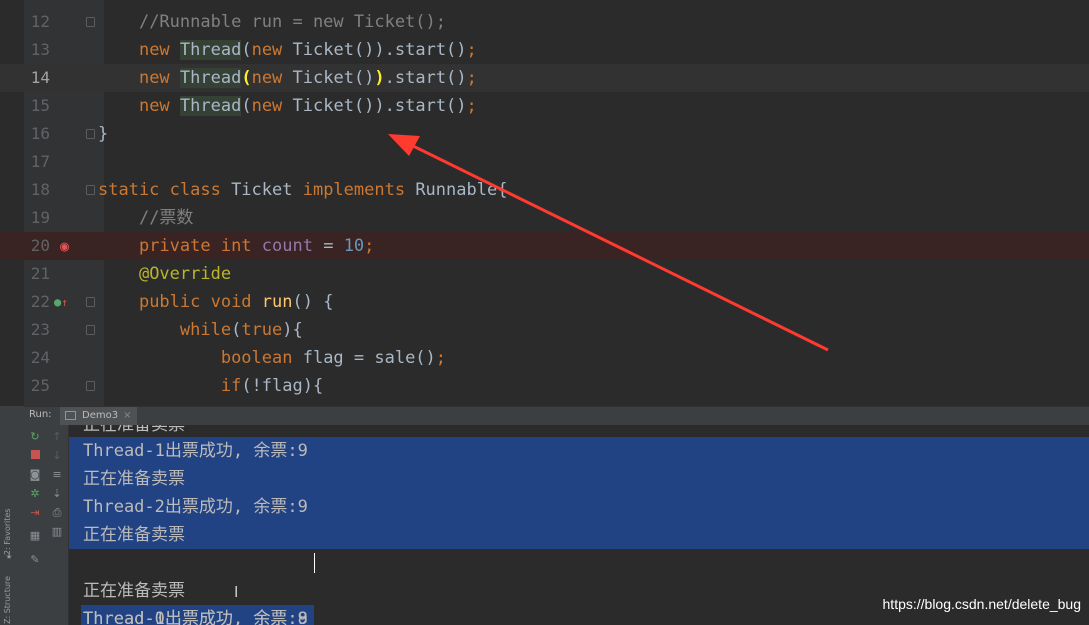  What do you see at coordinates (616, 246) in the screenshot?
I see `annotation-arrow-shaft` at bounding box center [616, 246].